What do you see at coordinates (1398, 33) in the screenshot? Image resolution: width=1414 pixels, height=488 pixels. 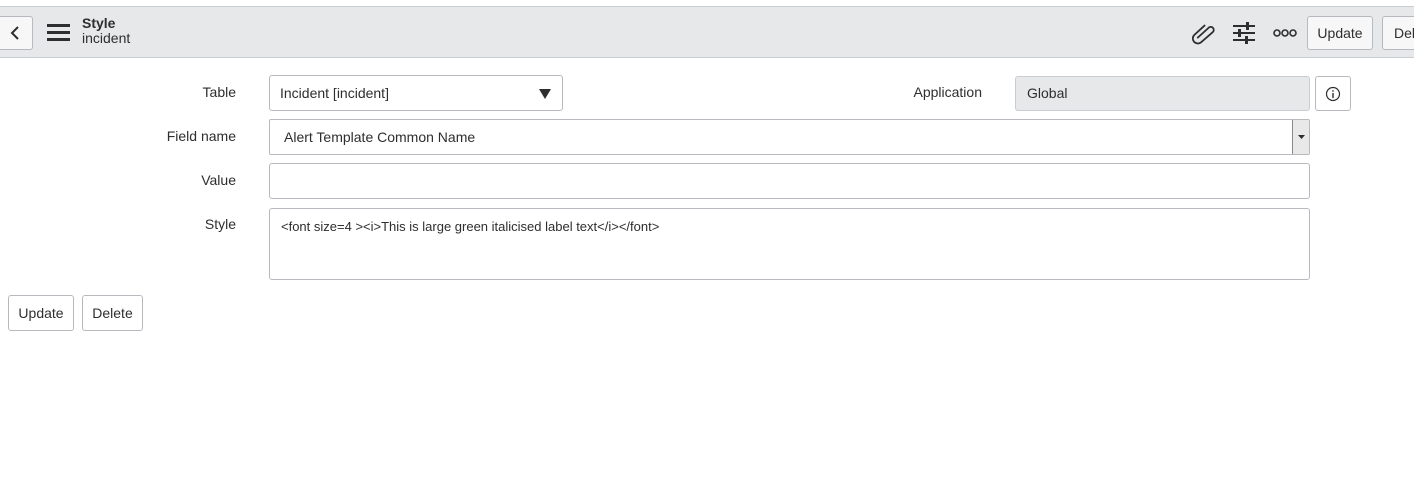 I see `header-delete-button: Delete` at bounding box center [1398, 33].